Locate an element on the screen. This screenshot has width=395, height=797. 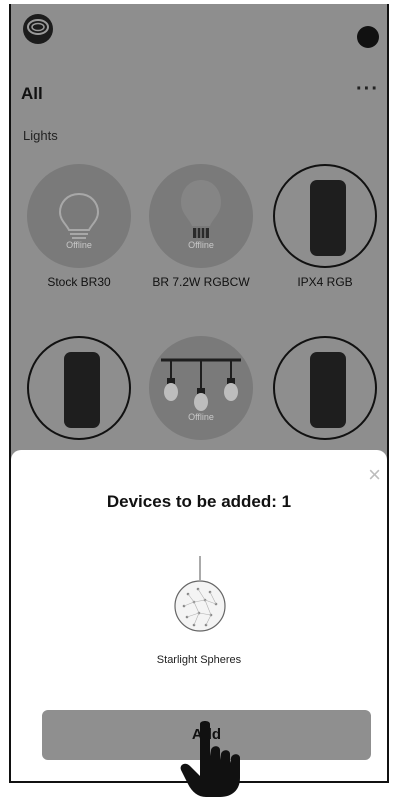
app-logo-icon is located at coordinates (38, 29).